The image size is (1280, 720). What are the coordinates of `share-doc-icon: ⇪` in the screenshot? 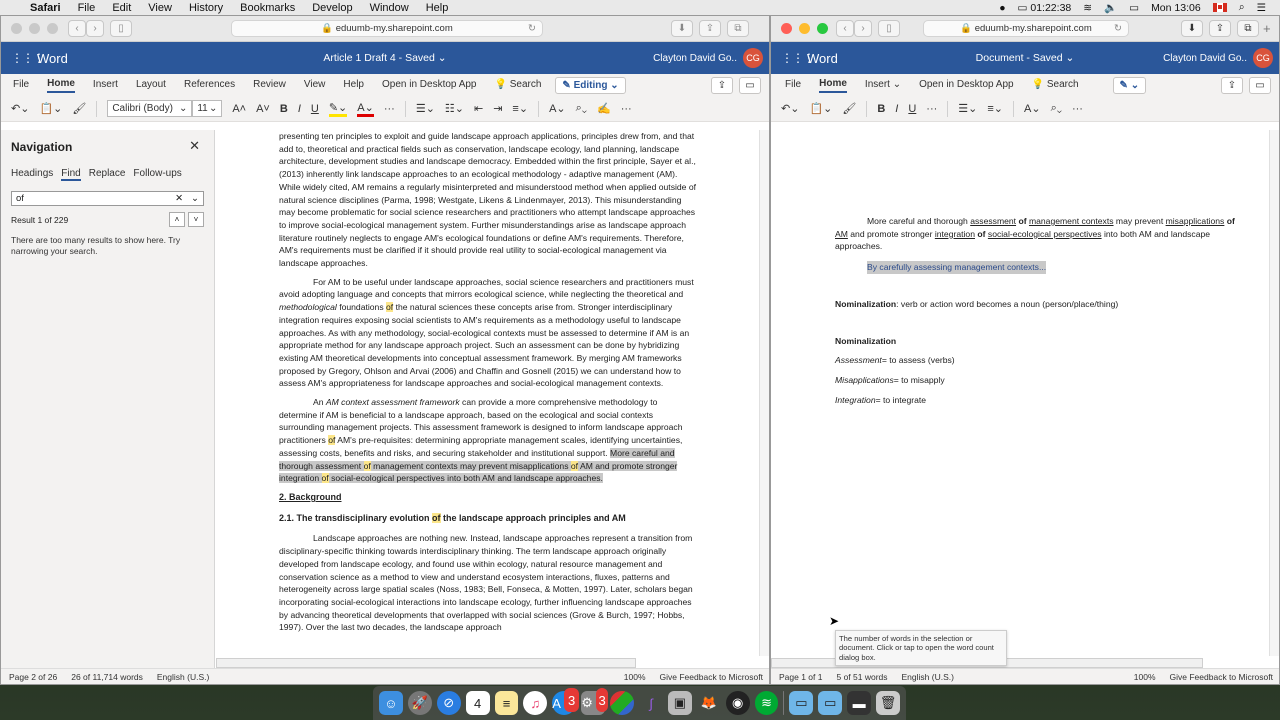 It's located at (1232, 85).